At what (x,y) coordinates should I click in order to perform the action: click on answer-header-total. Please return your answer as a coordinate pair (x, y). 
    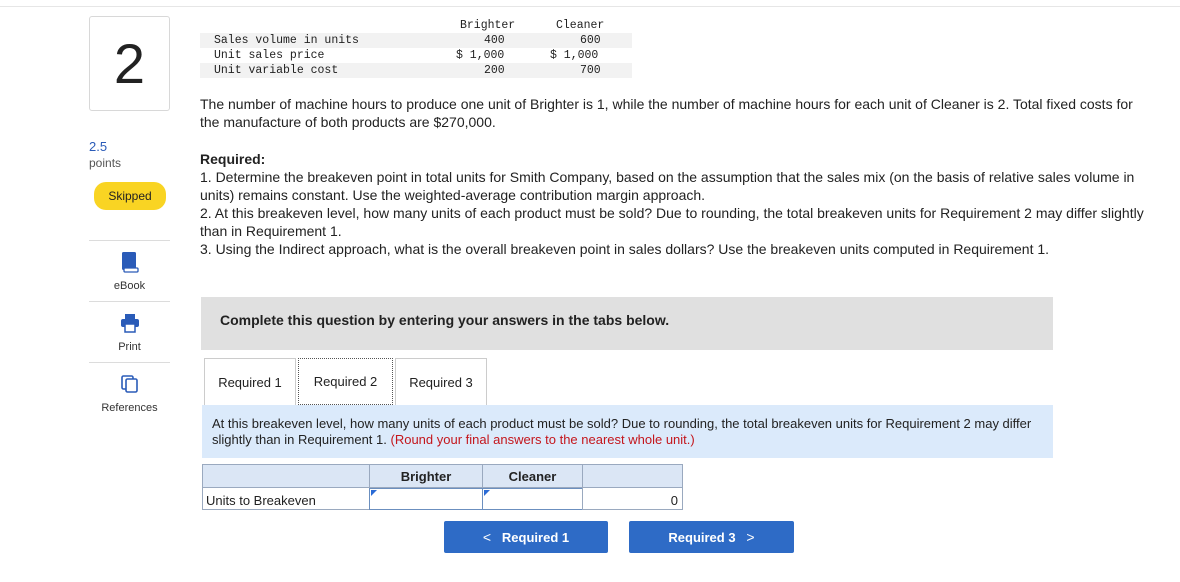
    Looking at the image, I should click on (632, 476).